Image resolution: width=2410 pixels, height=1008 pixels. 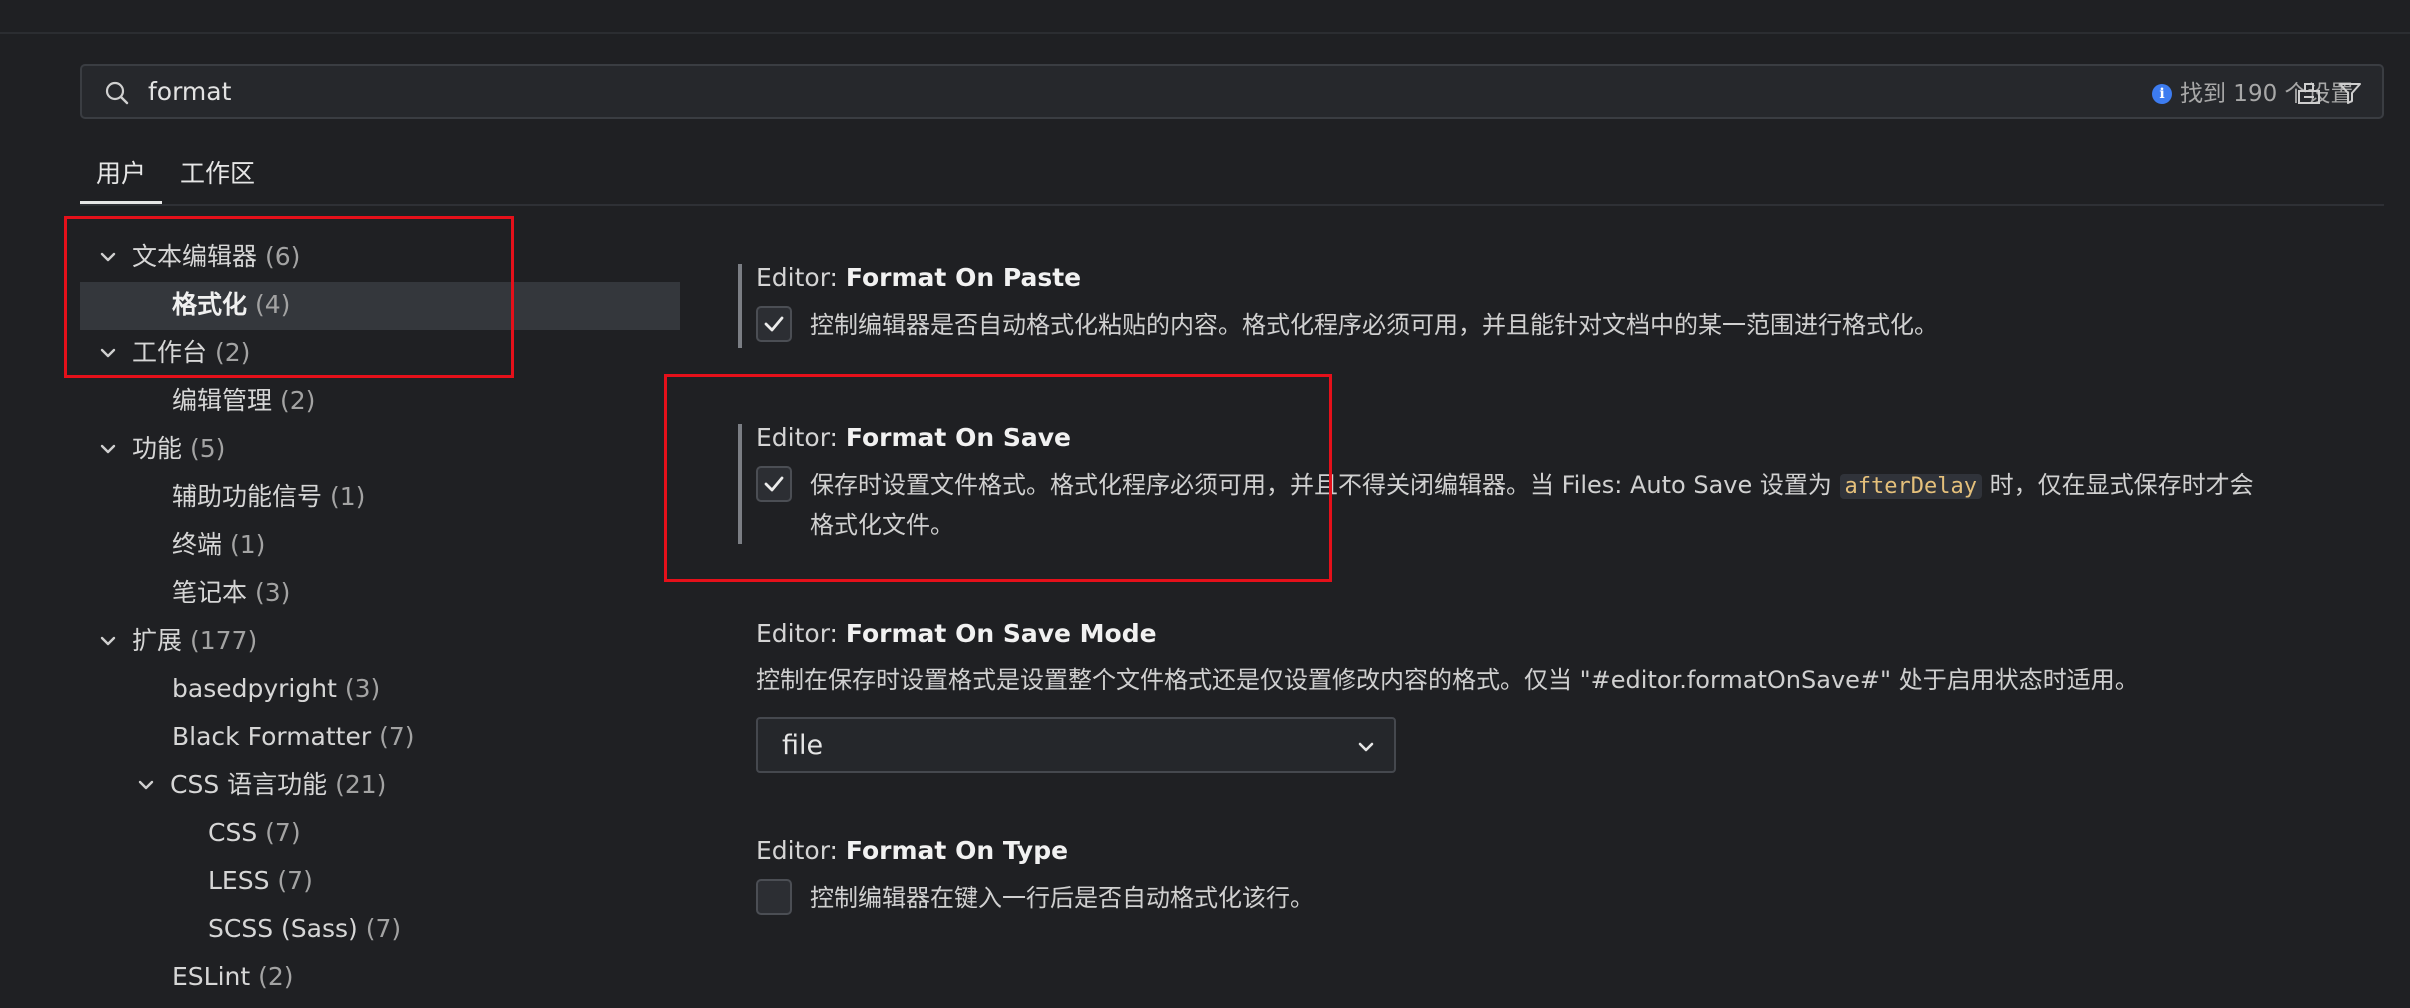 What do you see at coordinates (121, 180) in the screenshot?
I see `tab-user: 用户` at bounding box center [121, 180].